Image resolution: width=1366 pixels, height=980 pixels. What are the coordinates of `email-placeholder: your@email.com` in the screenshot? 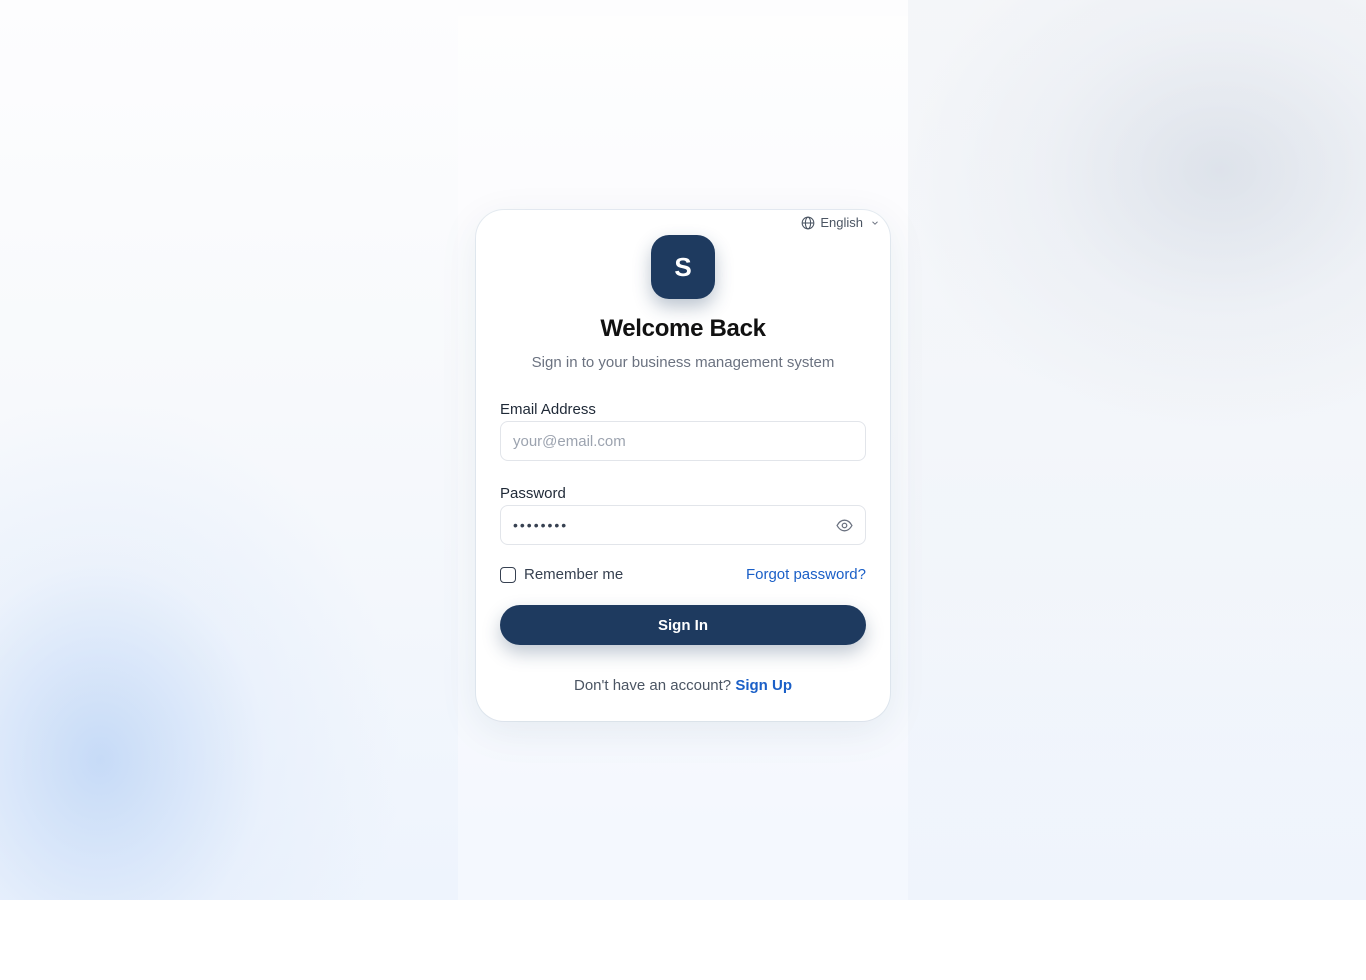 It's located at (569, 441).